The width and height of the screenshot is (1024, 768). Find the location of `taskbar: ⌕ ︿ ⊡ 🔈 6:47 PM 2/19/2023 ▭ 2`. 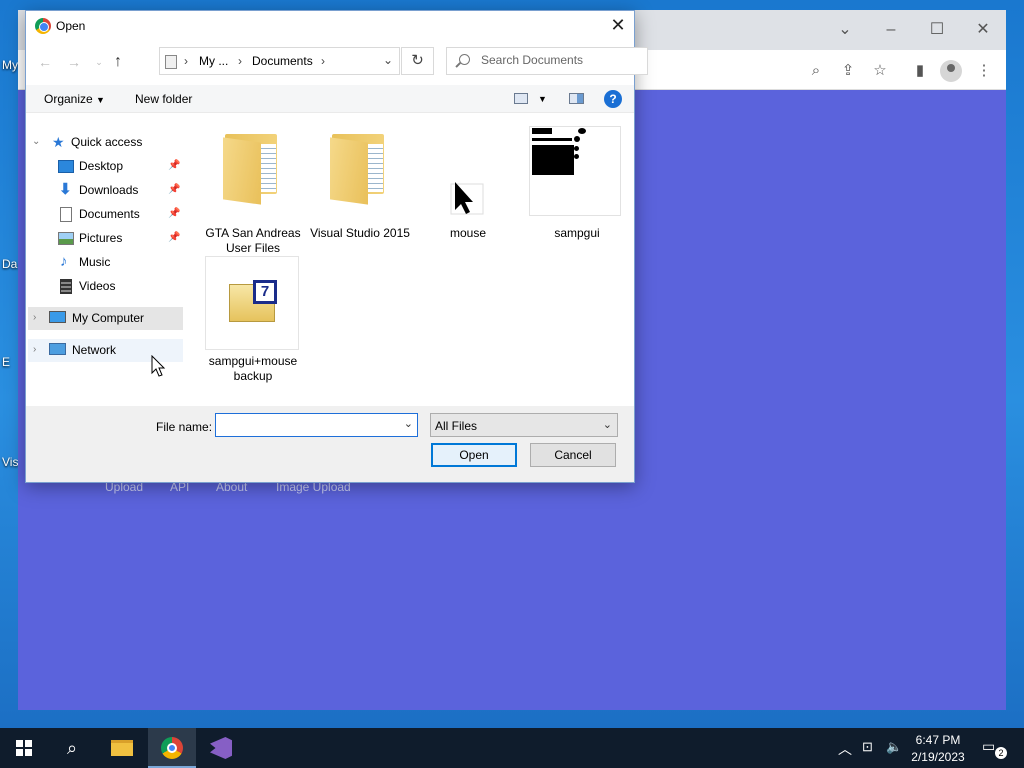

taskbar: ⌕ ︿ ⊡ 🔈 6:47 PM 2/19/2023 ▭ 2 is located at coordinates (512, 748).